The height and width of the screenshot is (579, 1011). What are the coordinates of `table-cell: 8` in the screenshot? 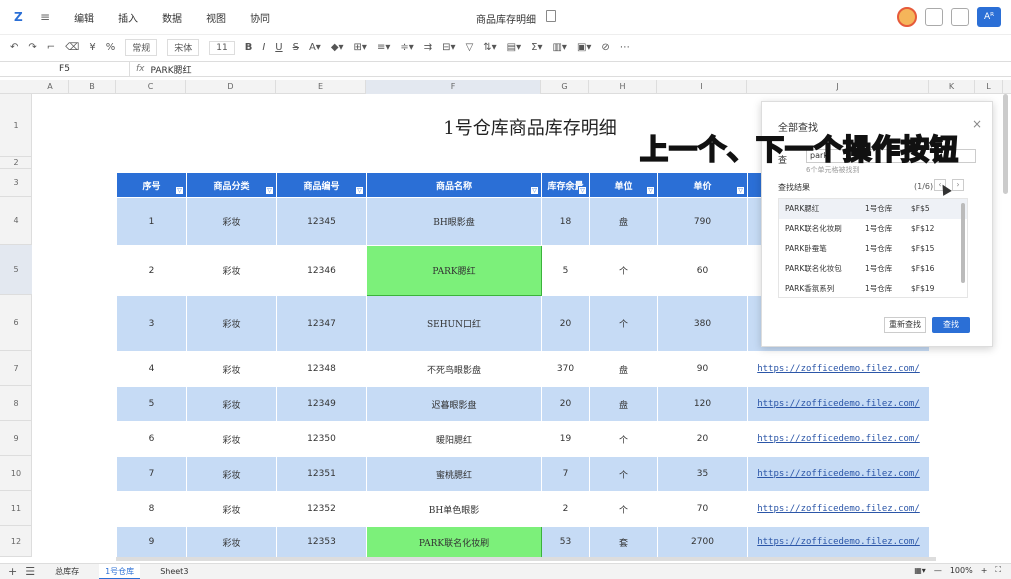 It's located at (151, 509).